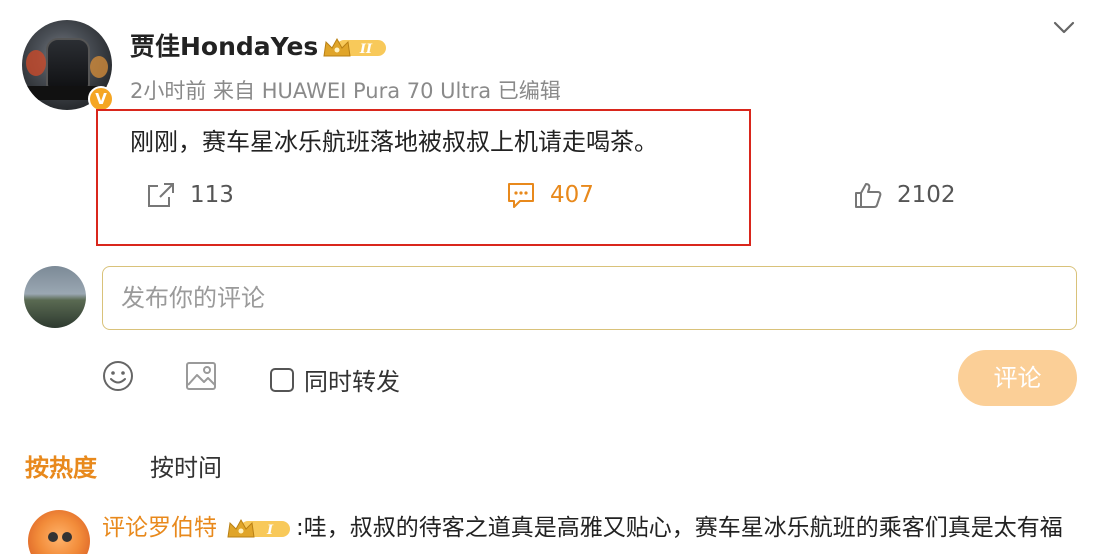  I want to click on tab-sort-by-time: 按时间, so click(186, 468).